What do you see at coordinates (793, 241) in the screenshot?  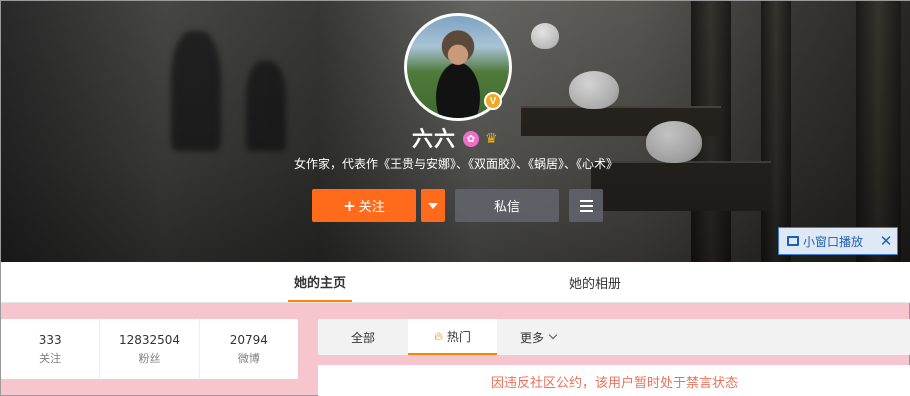 I see `pip-window-icon` at bounding box center [793, 241].